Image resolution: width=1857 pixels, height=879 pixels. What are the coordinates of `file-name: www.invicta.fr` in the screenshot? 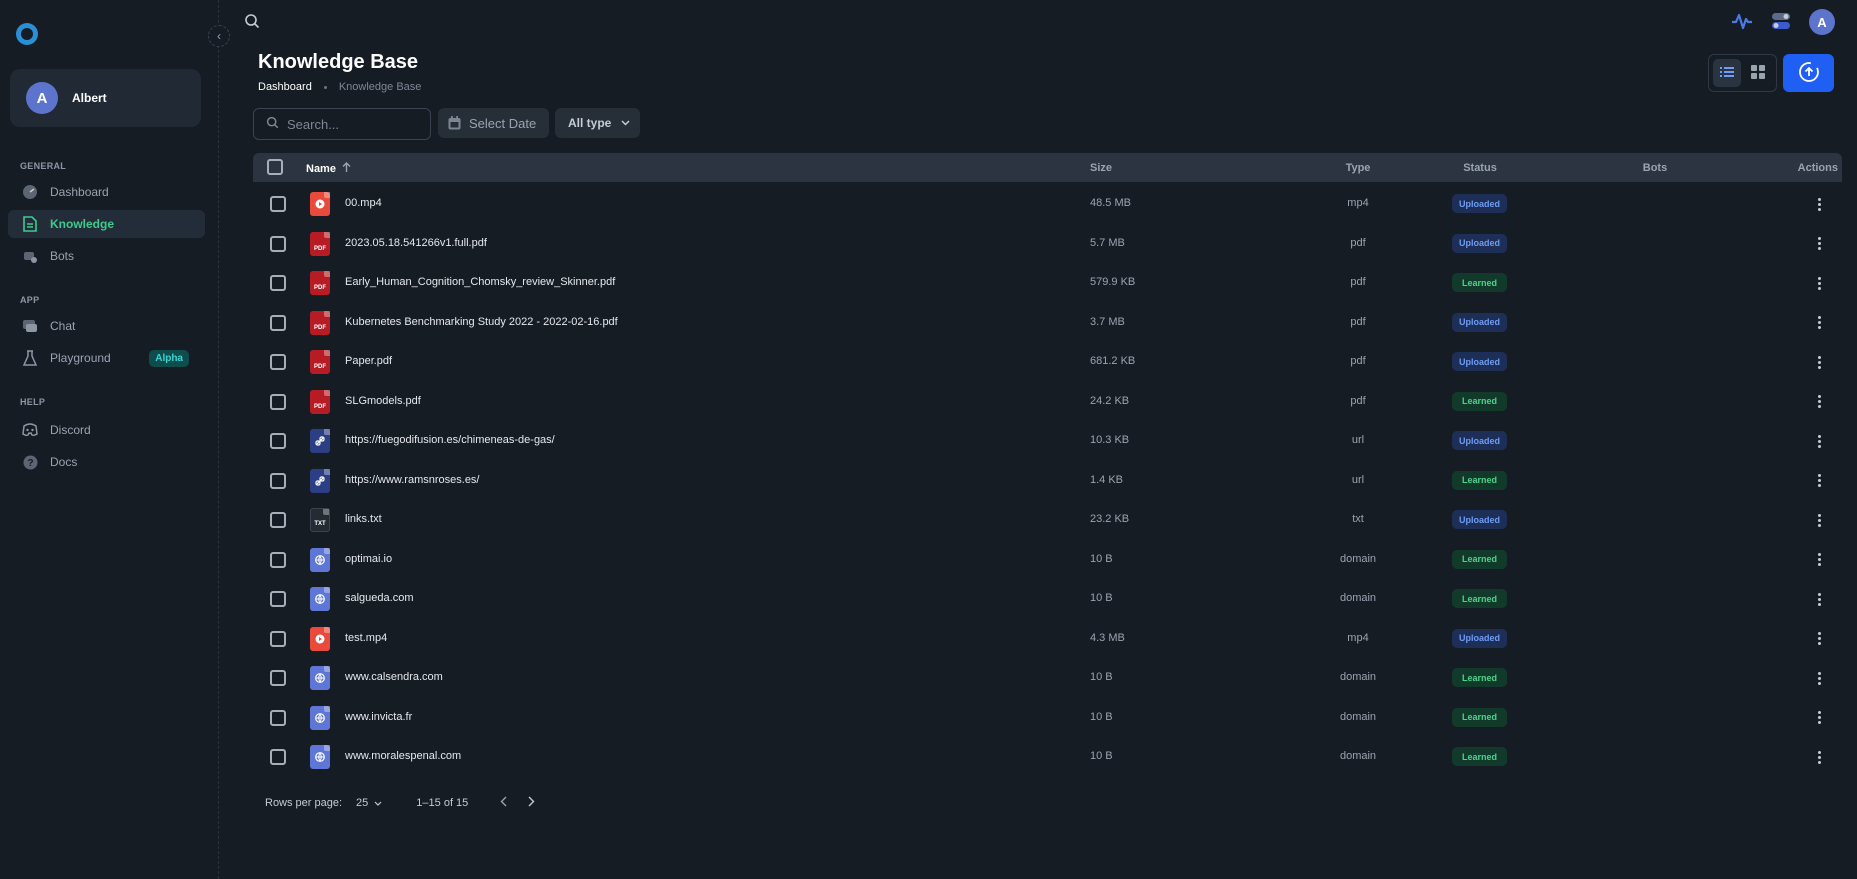 It's located at (378, 717).